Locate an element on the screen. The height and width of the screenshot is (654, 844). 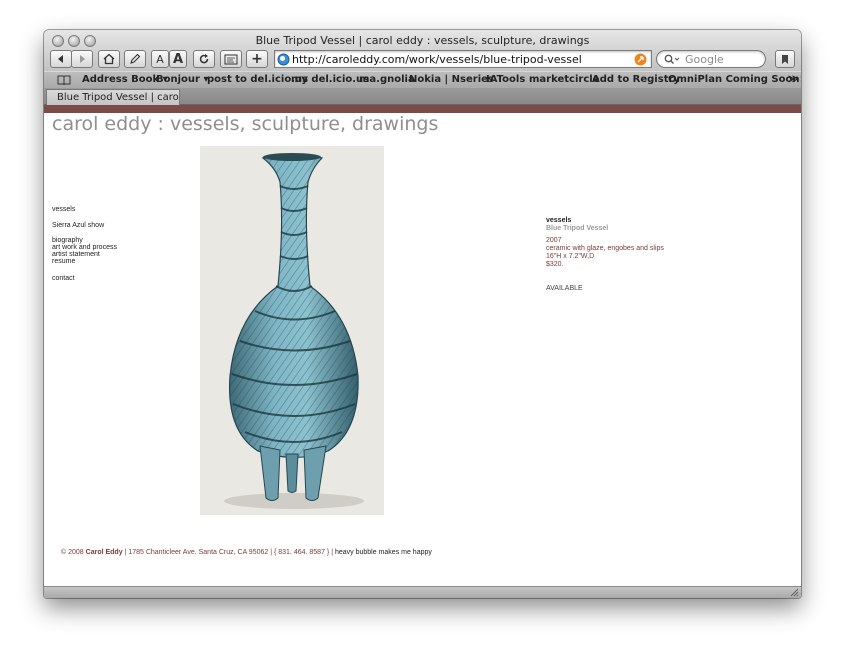
text-bigger-button: A is located at coordinates (178, 59).